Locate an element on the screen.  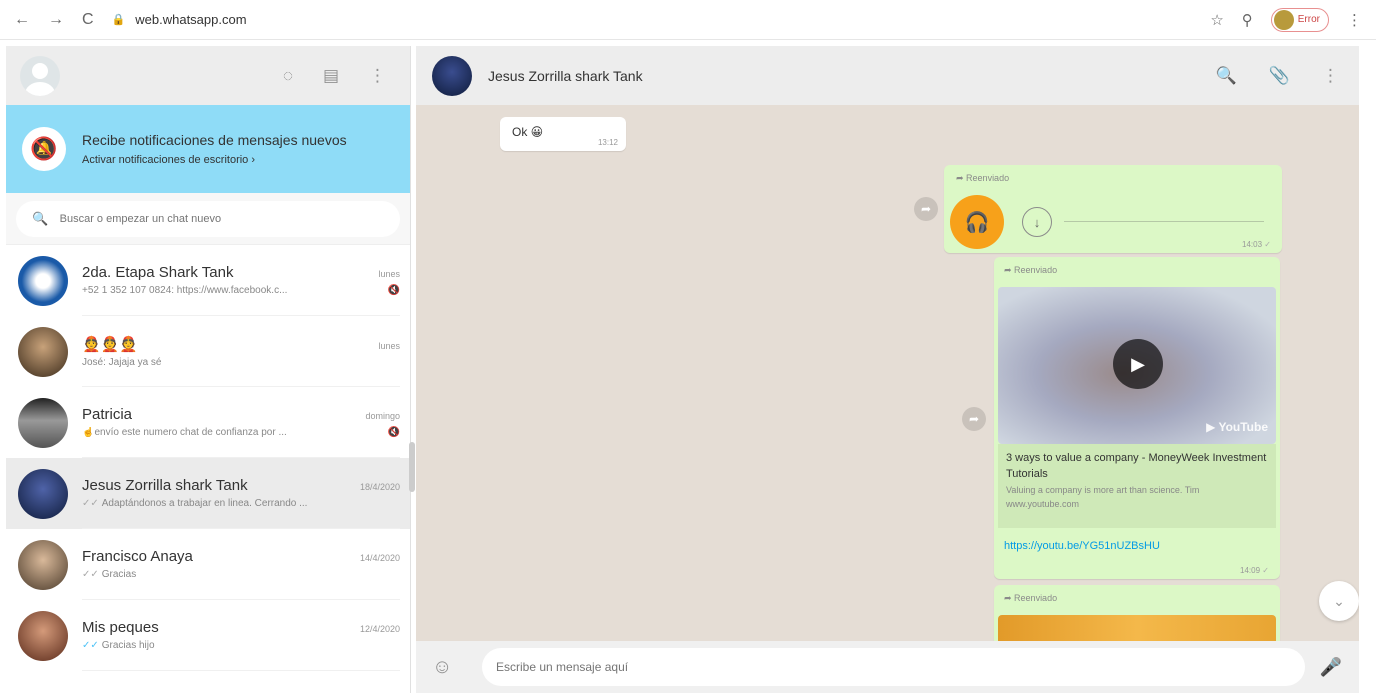
browser-toolbar: ← → C 🔒 web.whatsapp.com ☆ ⚲ Error ⋮ is located at coordinates (688, 20).